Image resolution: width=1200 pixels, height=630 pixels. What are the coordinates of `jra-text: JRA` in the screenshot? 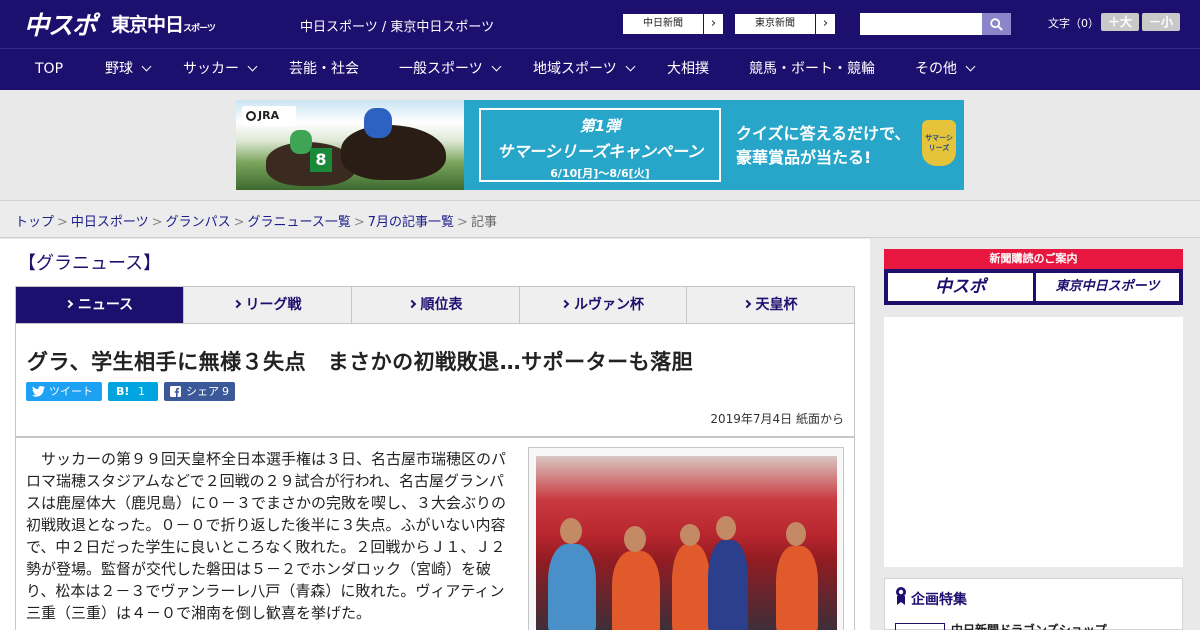 It's located at (269, 115).